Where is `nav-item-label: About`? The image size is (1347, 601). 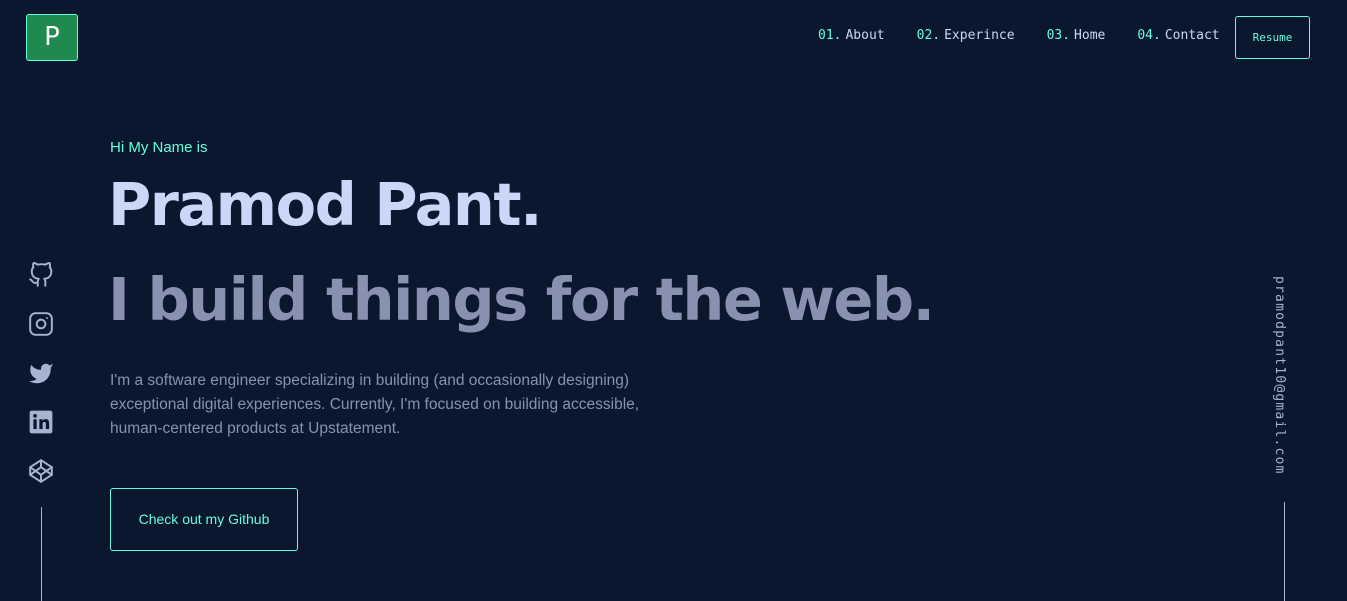
nav-item-label: About is located at coordinates (865, 35).